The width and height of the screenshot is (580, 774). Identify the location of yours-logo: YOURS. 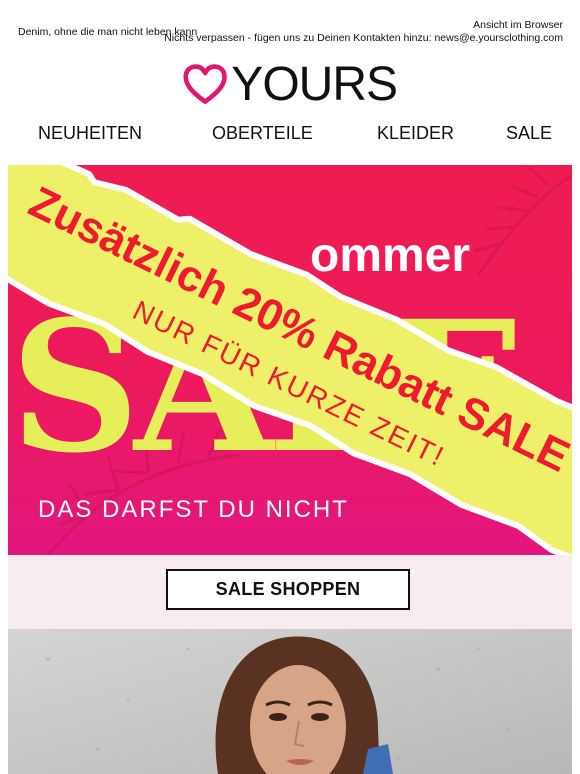
(290, 84).